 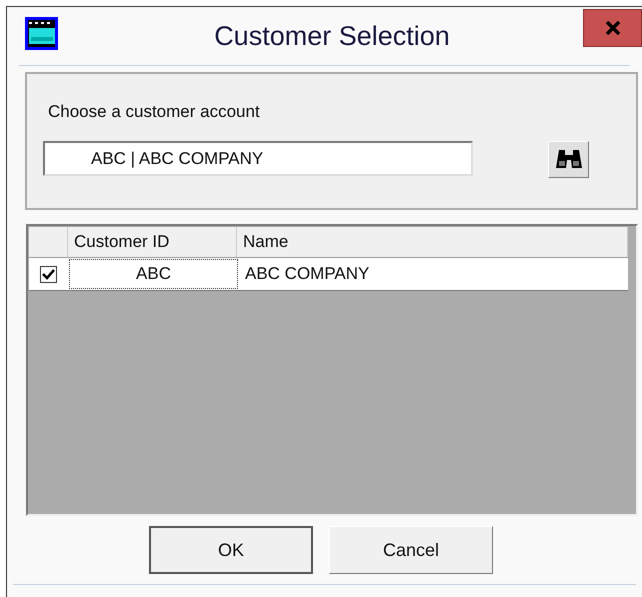 What do you see at coordinates (153, 274) in the screenshot?
I see `table-cell: ABC` at bounding box center [153, 274].